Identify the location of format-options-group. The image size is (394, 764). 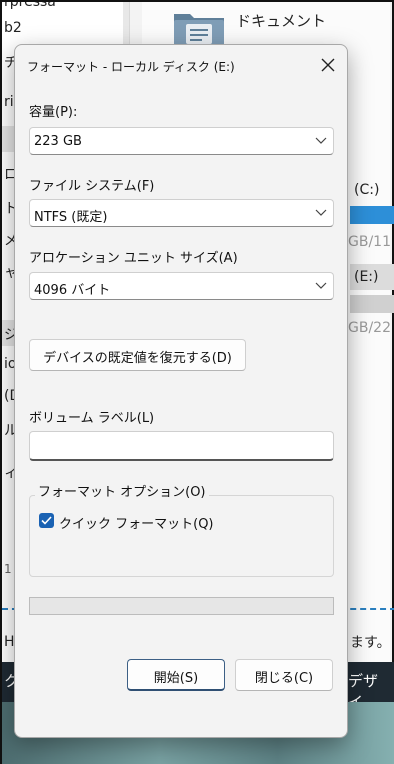
(181, 536).